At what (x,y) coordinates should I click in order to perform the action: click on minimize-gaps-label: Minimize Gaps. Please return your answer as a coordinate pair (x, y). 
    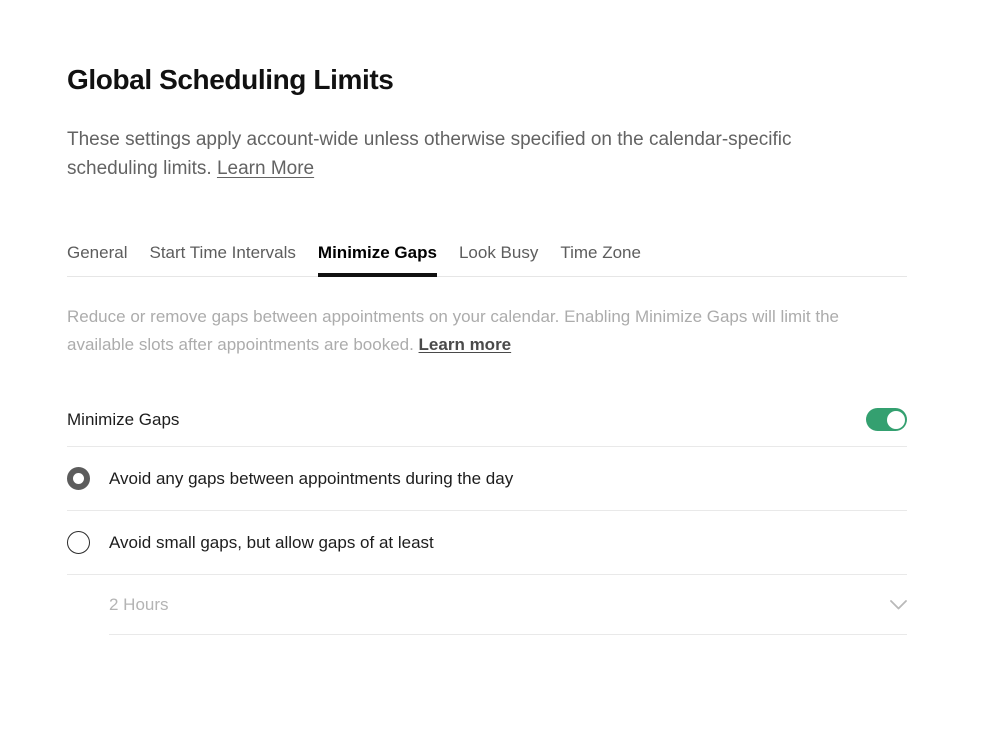
    Looking at the image, I should click on (123, 419).